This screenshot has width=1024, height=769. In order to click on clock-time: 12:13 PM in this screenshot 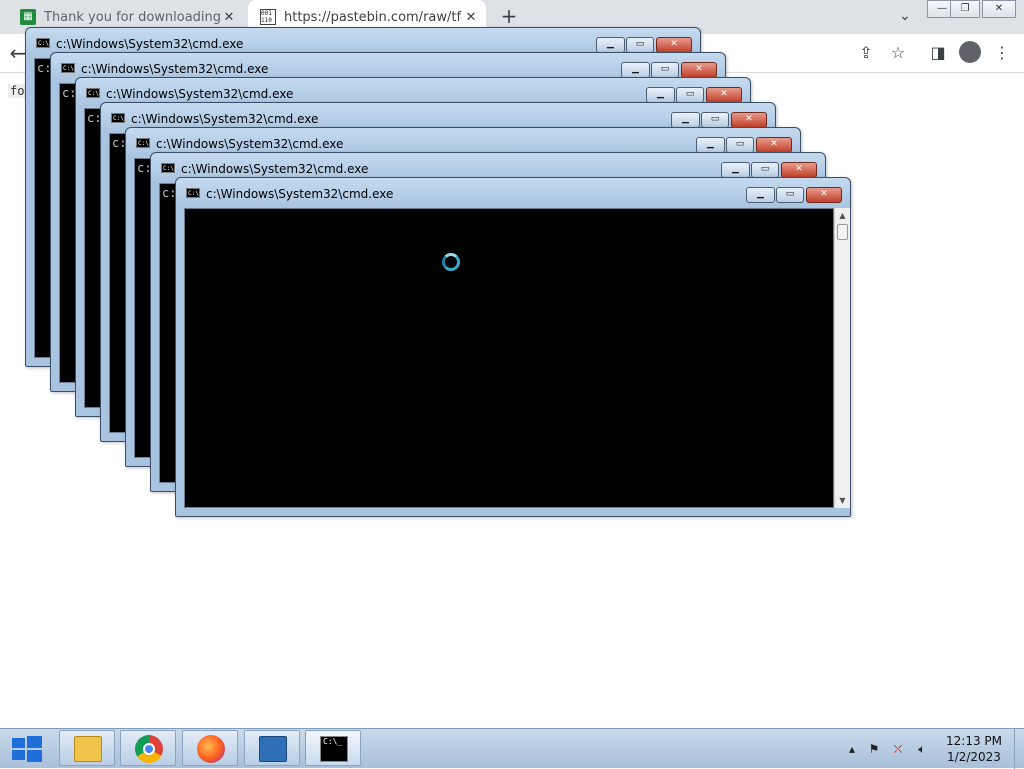, I will do `click(974, 741)`.